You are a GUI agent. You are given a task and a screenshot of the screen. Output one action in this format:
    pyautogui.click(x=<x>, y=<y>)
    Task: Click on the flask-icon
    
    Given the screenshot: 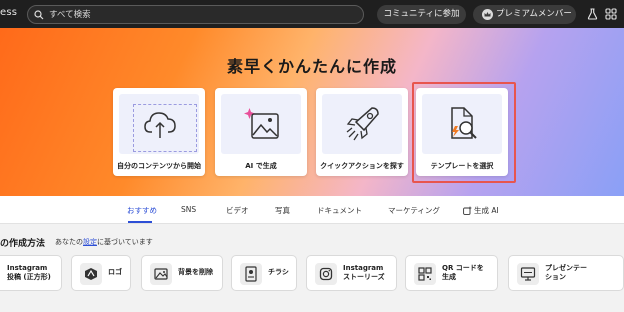 What is the action you would take?
    pyautogui.click(x=592, y=14)
    